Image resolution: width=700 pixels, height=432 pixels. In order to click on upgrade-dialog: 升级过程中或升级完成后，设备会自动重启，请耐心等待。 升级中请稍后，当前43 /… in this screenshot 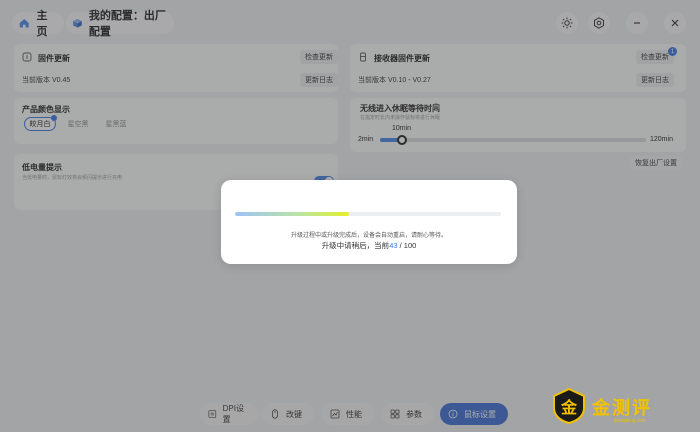, I will do `click(369, 222)`.